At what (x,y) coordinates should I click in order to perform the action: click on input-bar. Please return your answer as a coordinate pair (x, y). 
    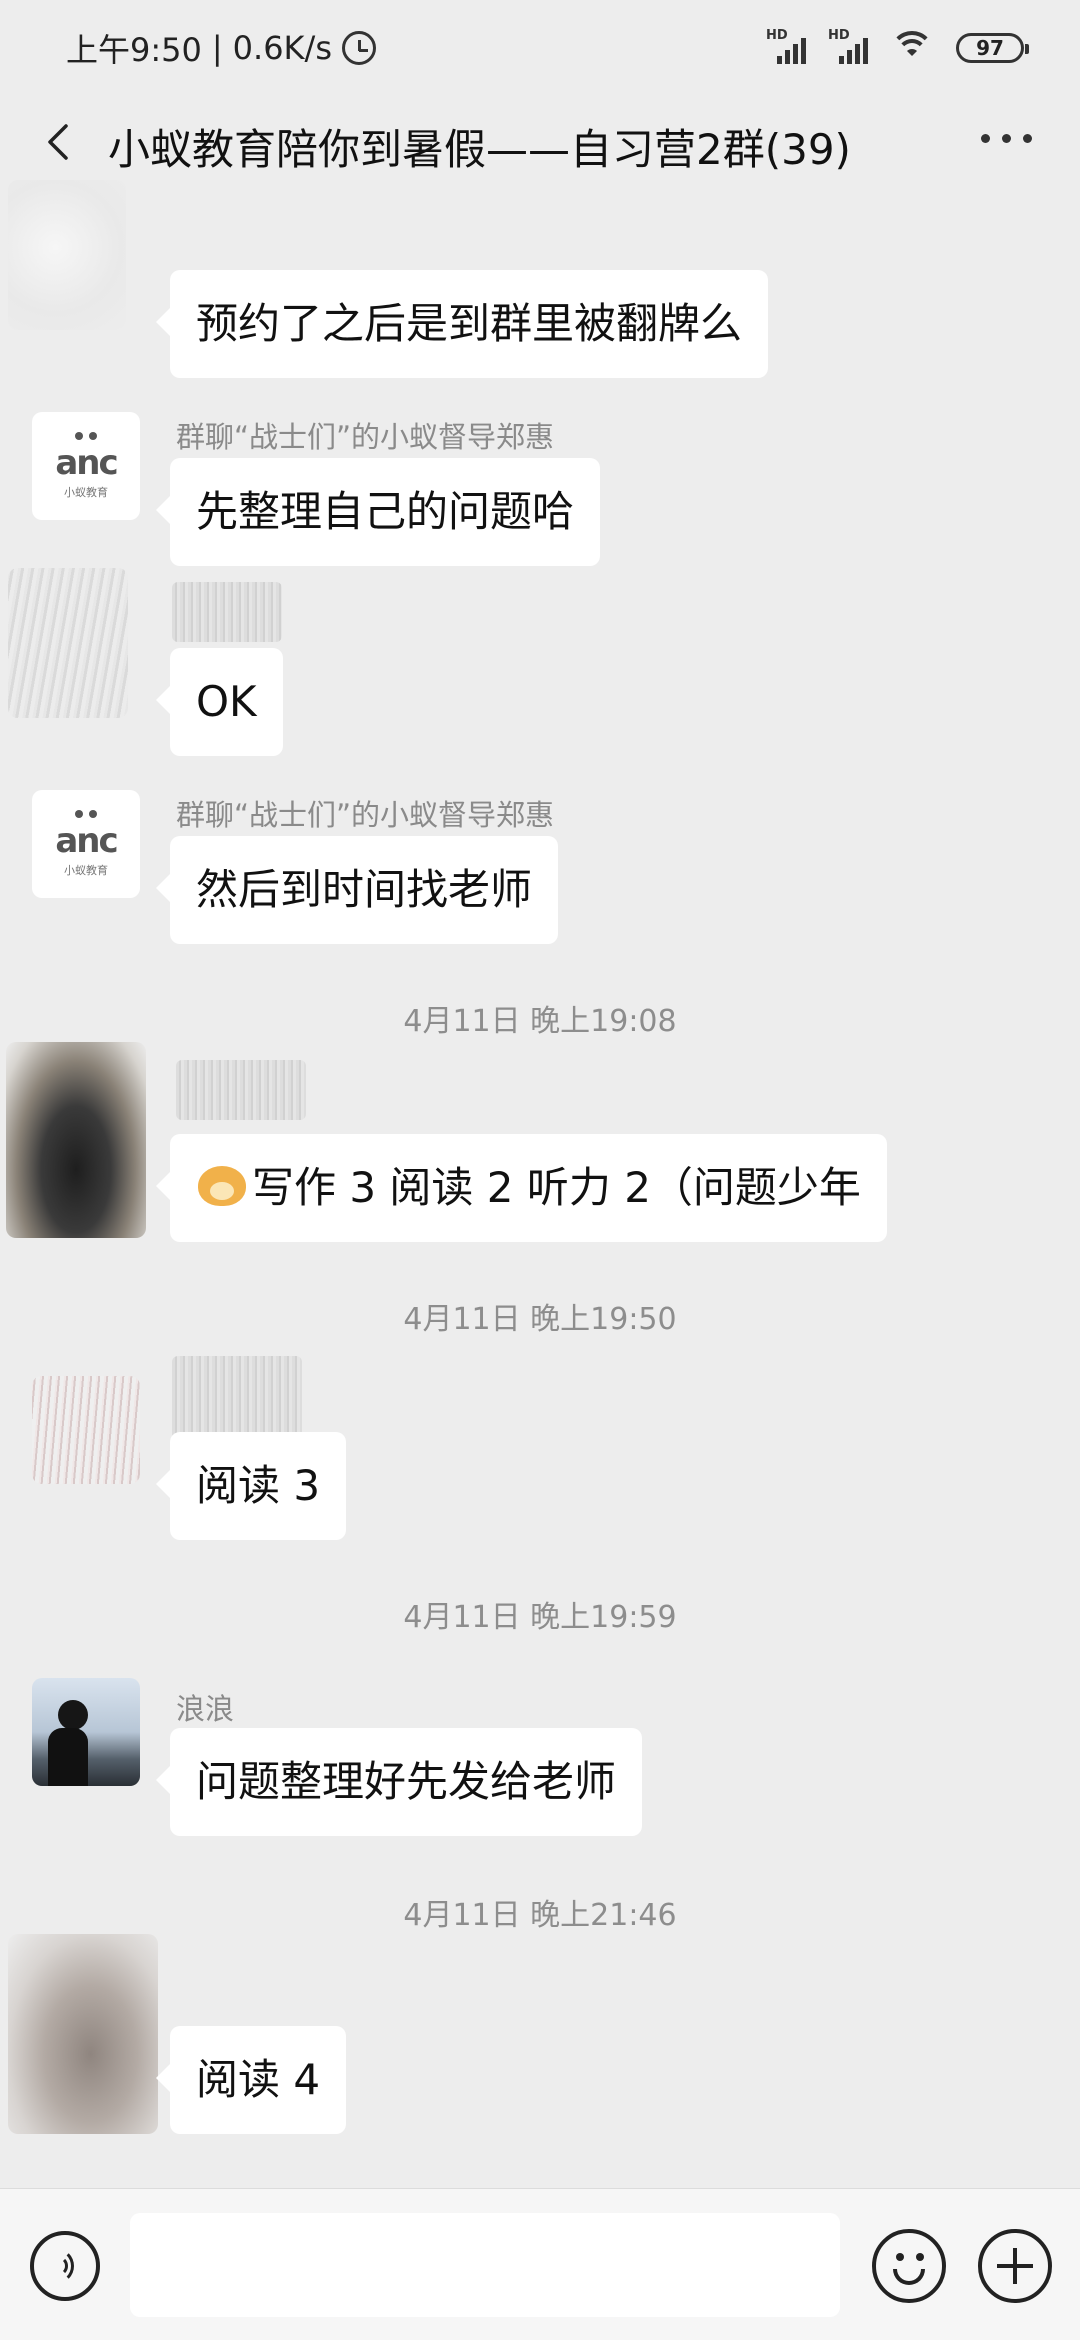
    Looking at the image, I should click on (540, 2264).